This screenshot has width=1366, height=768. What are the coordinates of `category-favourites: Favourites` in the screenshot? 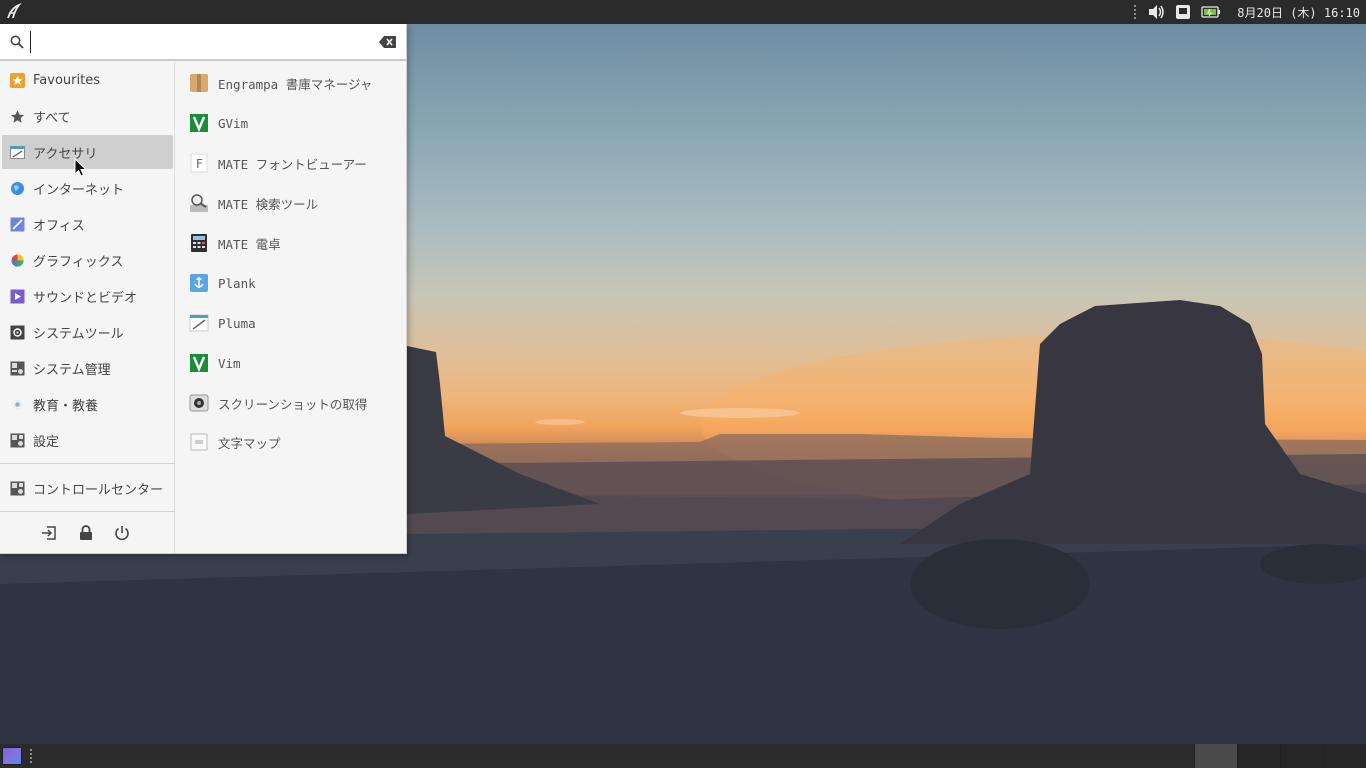 It's located at (87, 80).